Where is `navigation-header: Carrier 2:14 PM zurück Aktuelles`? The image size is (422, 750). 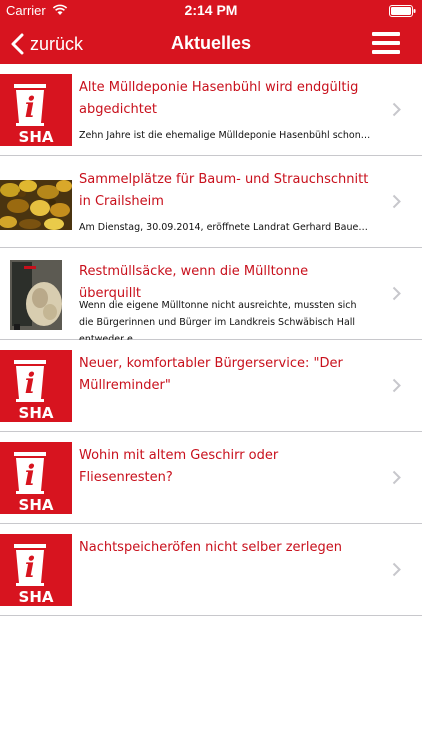
navigation-header: Carrier 2:14 PM zurück Aktuelles is located at coordinates (211, 32).